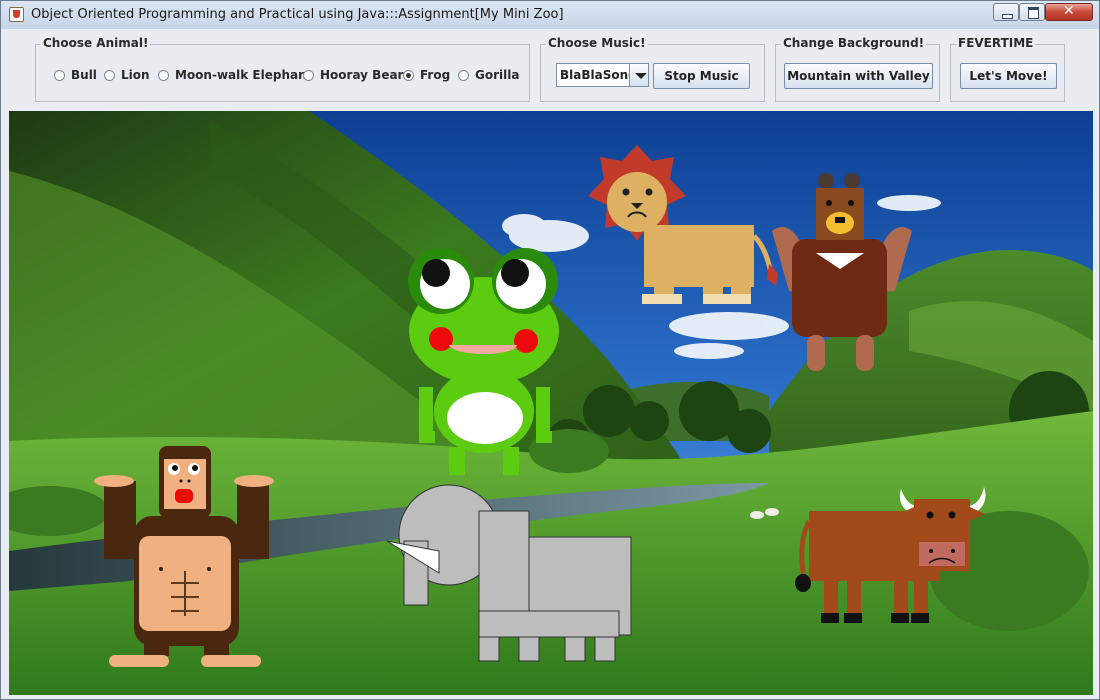 The height and width of the screenshot is (700, 1100). What do you see at coordinates (504, 562) in the screenshot?
I see `elephant-ear` at bounding box center [504, 562].